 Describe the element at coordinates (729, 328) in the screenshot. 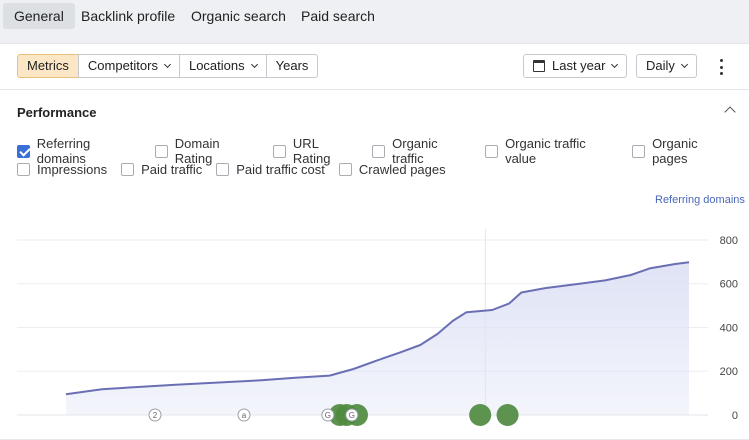

I see `y-tick-label: 400` at that location.